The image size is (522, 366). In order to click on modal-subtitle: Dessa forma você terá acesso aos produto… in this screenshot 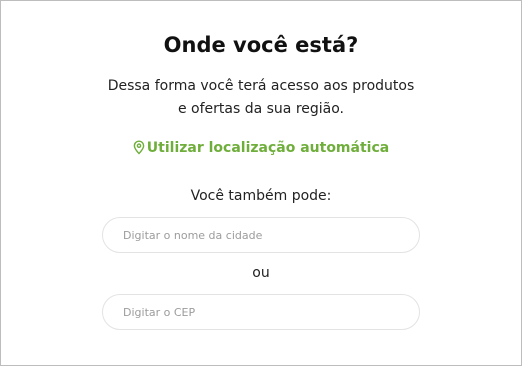, I will do `click(261, 98)`.